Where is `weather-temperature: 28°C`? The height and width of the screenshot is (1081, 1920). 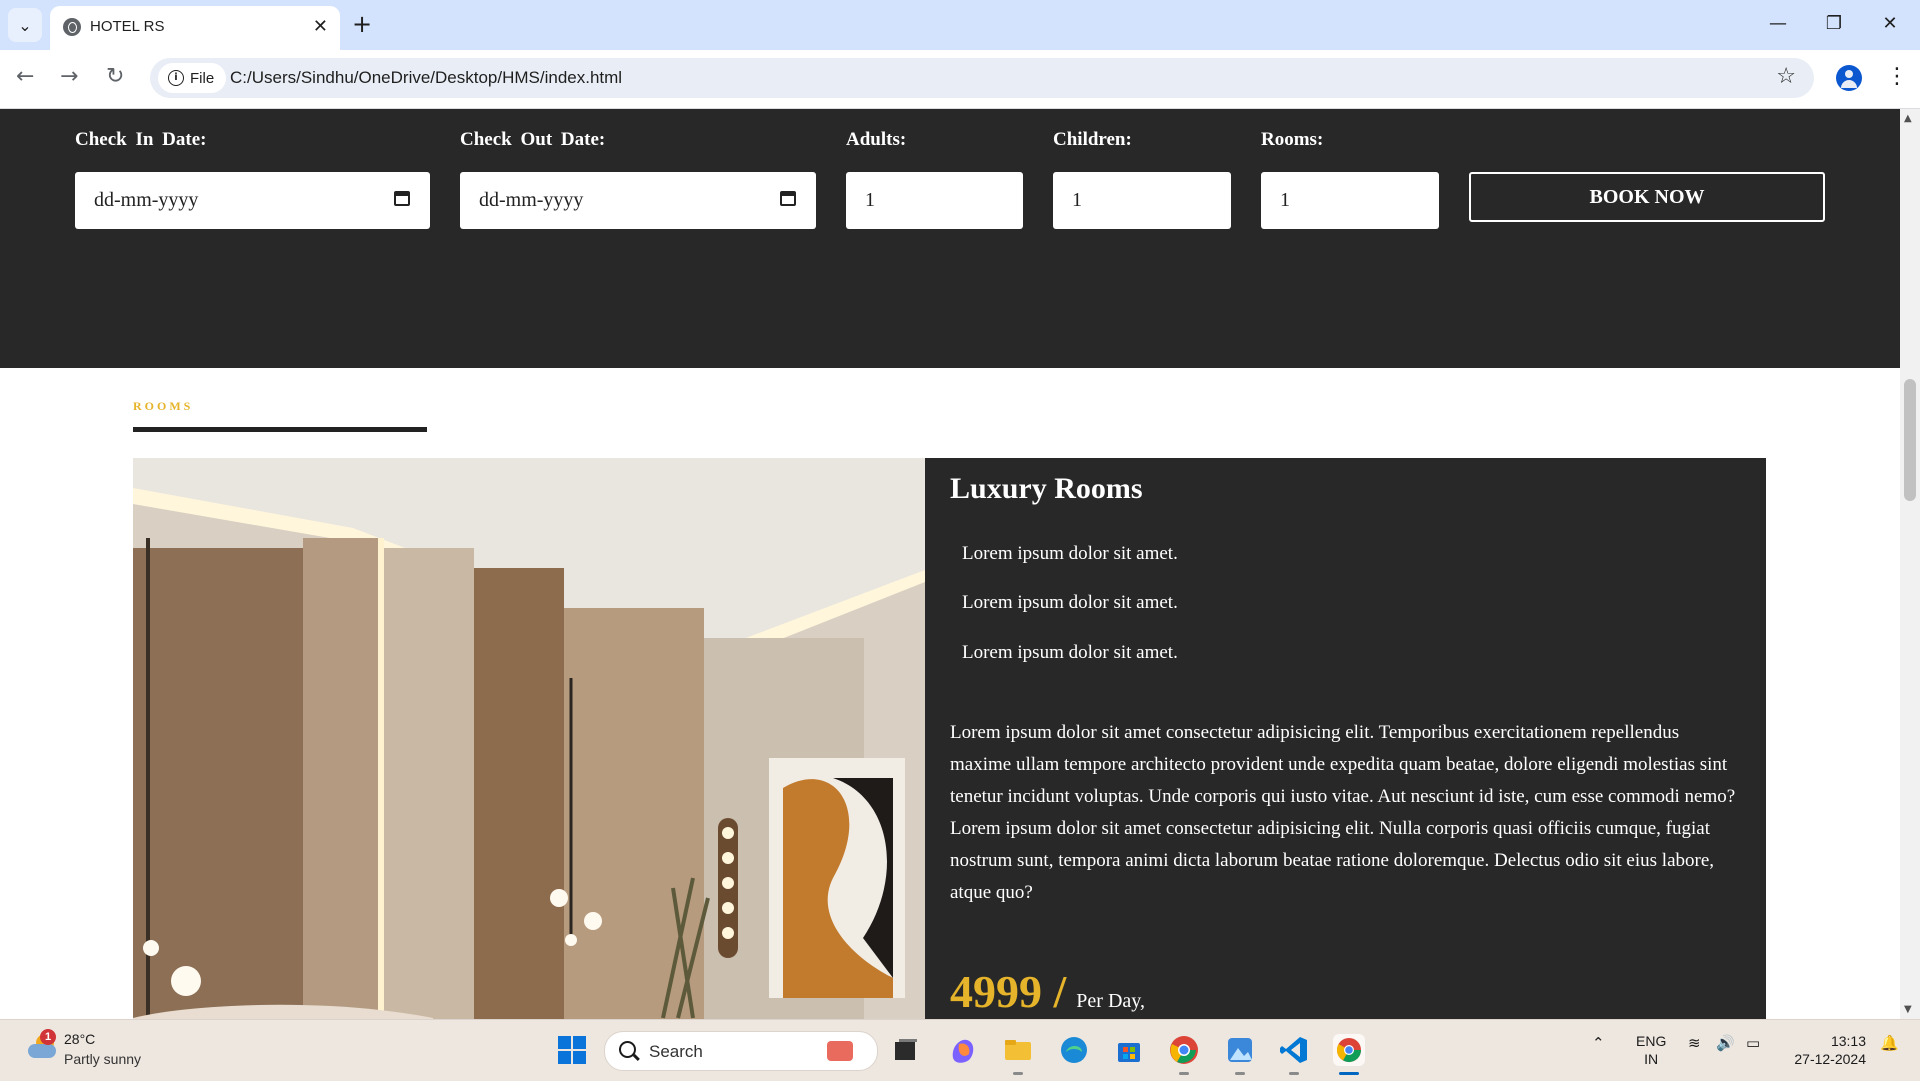
weather-temperature: 28°C is located at coordinates (79, 1039).